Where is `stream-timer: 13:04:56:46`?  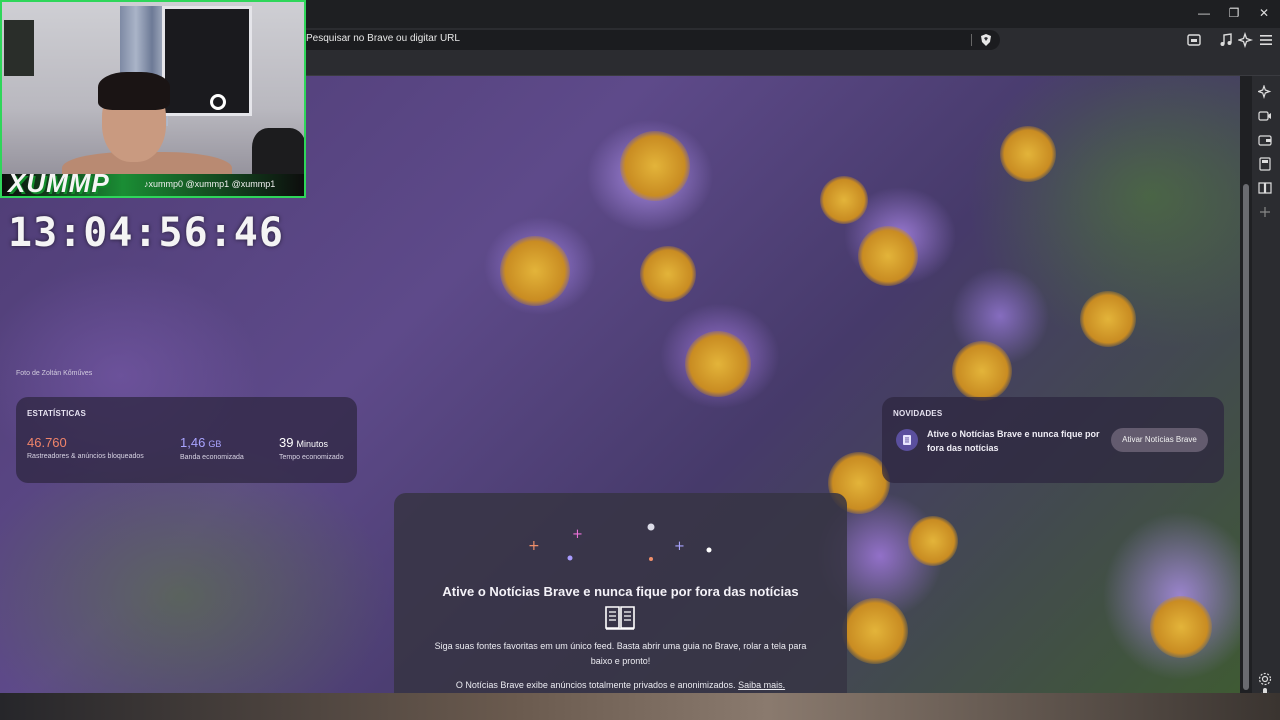 stream-timer: 13:04:56:46 is located at coordinates (146, 233).